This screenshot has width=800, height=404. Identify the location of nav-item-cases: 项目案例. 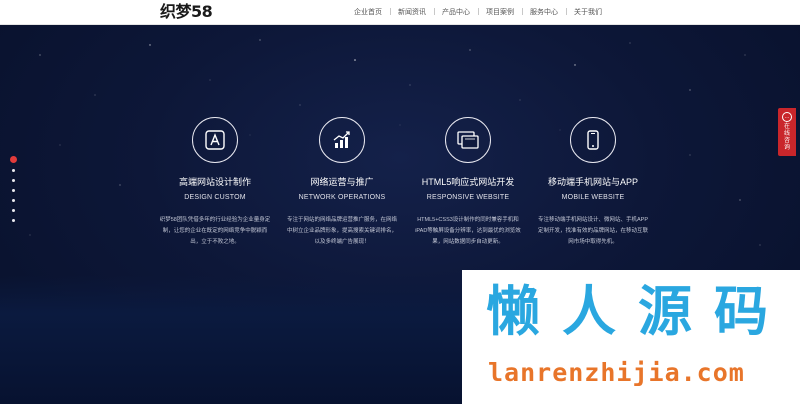
(500, 12).